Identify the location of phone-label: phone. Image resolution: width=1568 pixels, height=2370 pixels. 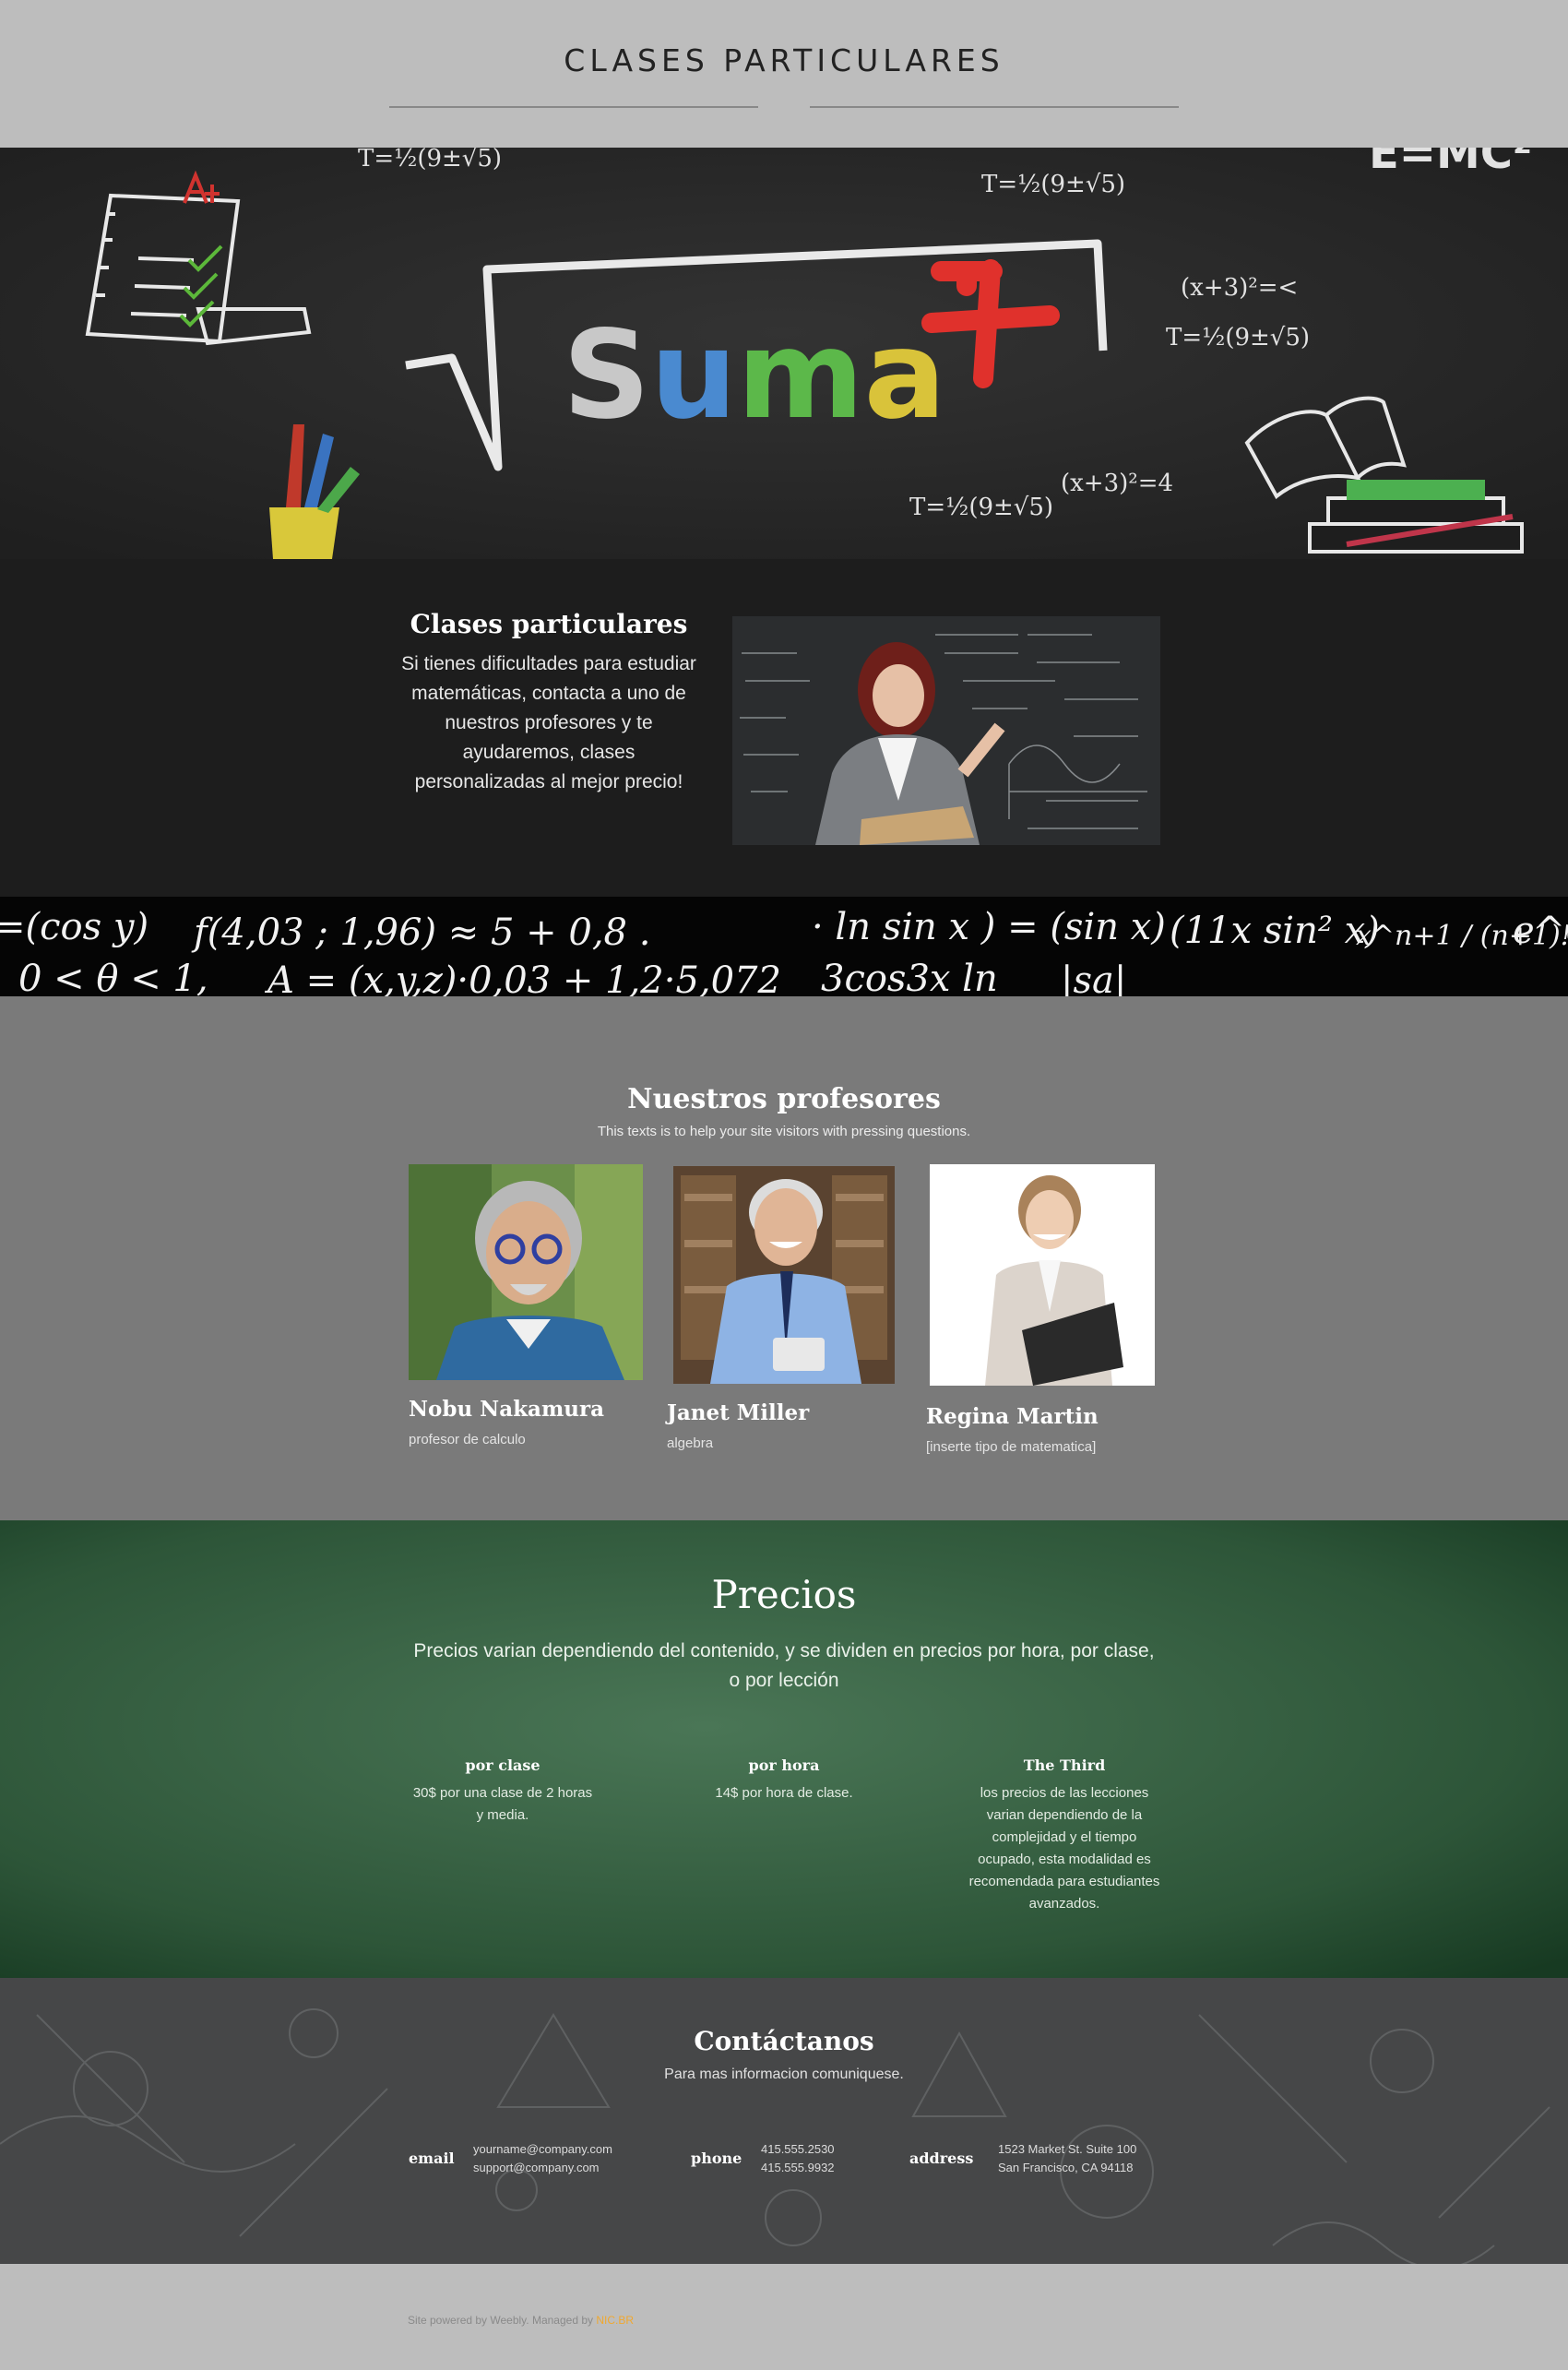
(716, 2158).